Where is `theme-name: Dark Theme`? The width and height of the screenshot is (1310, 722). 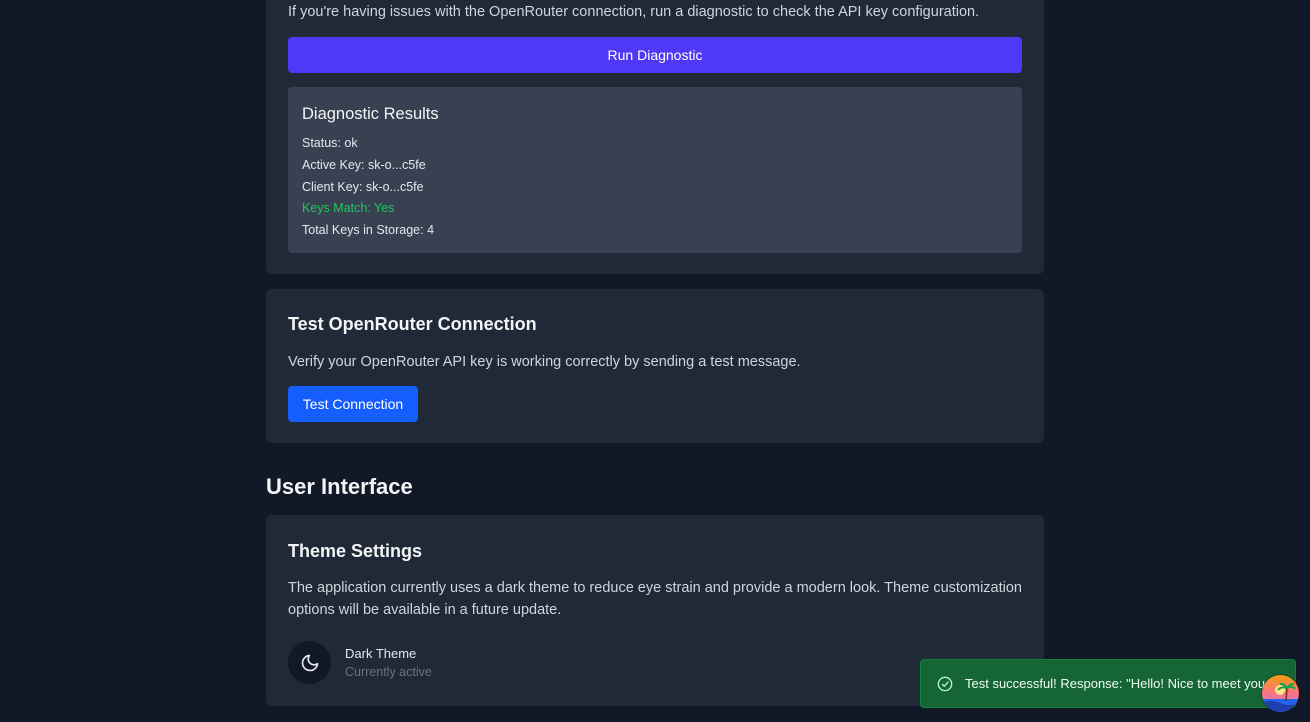
theme-name: Dark Theme is located at coordinates (381, 653).